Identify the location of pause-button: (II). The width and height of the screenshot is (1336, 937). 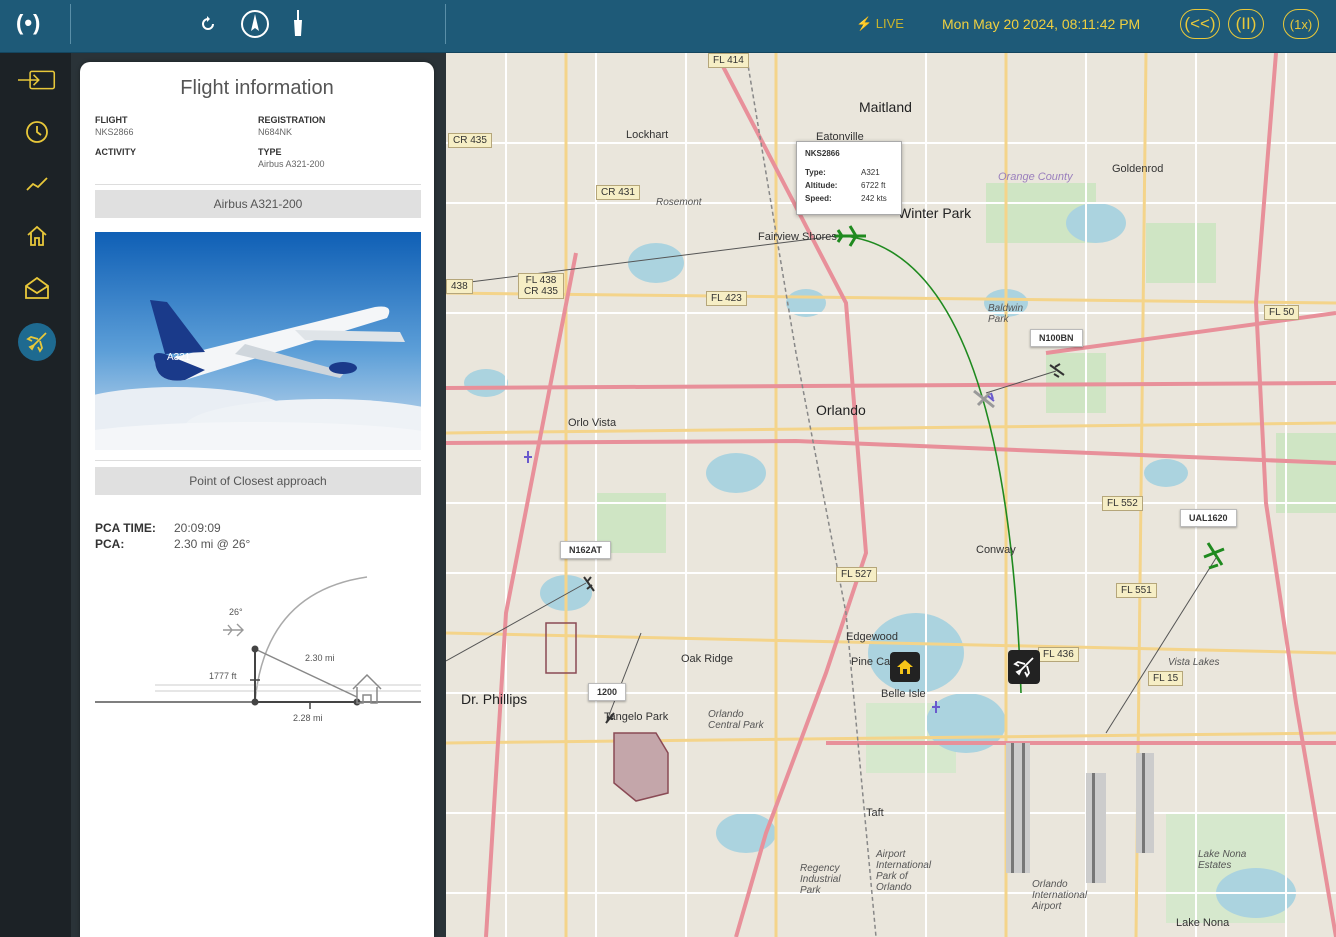
(1246, 24).